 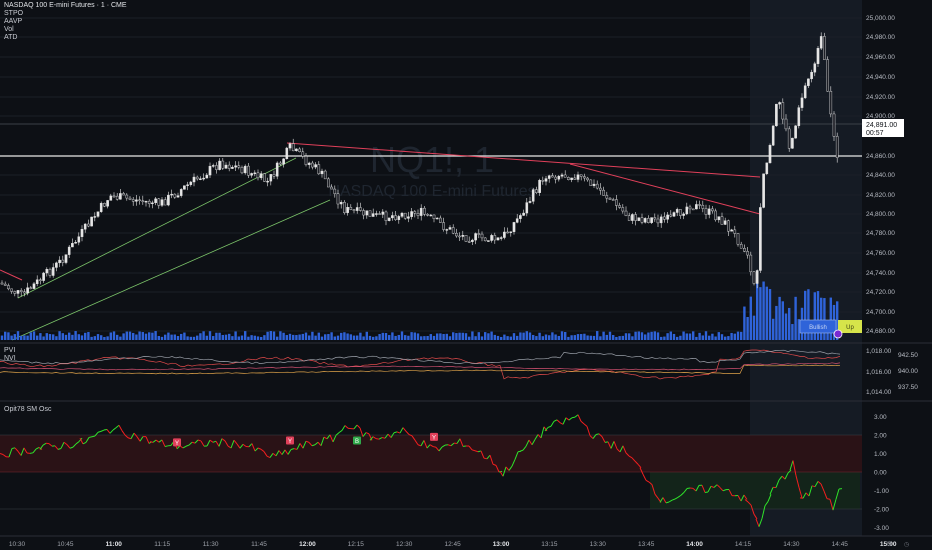 What do you see at coordinates (65, 38) in the screenshot?
I see `indicator-atd: ATD` at bounding box center [65, 38].